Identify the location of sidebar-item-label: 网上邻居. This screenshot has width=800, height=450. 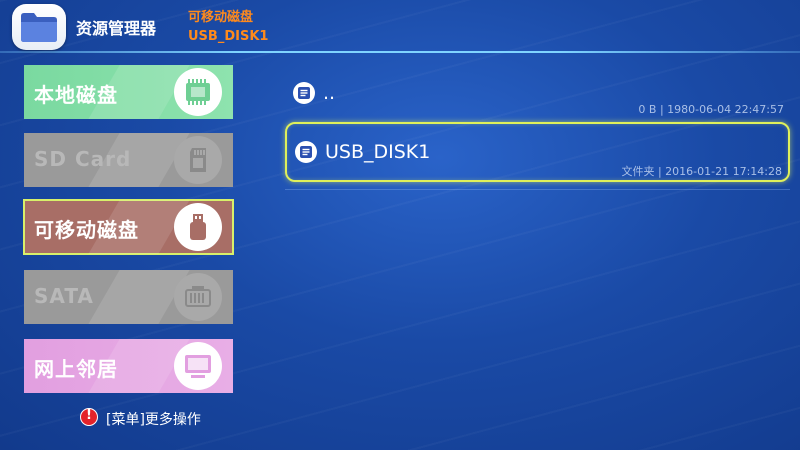
(76, 369).